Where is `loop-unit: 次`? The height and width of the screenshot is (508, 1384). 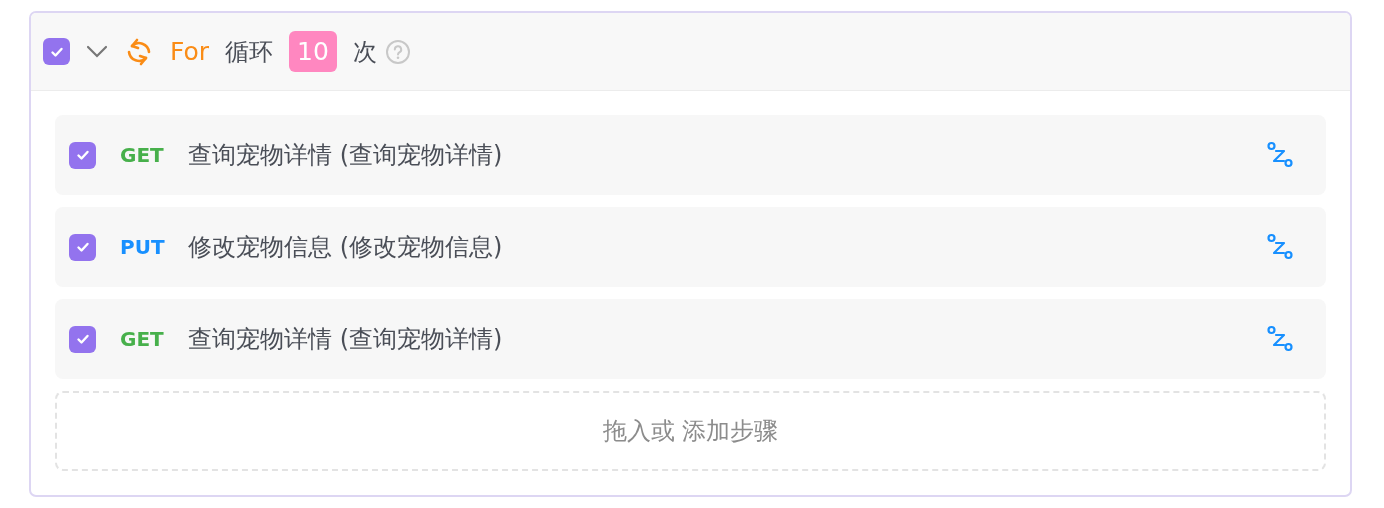
loop-unit: 次 is located at coordinates (364, 52).